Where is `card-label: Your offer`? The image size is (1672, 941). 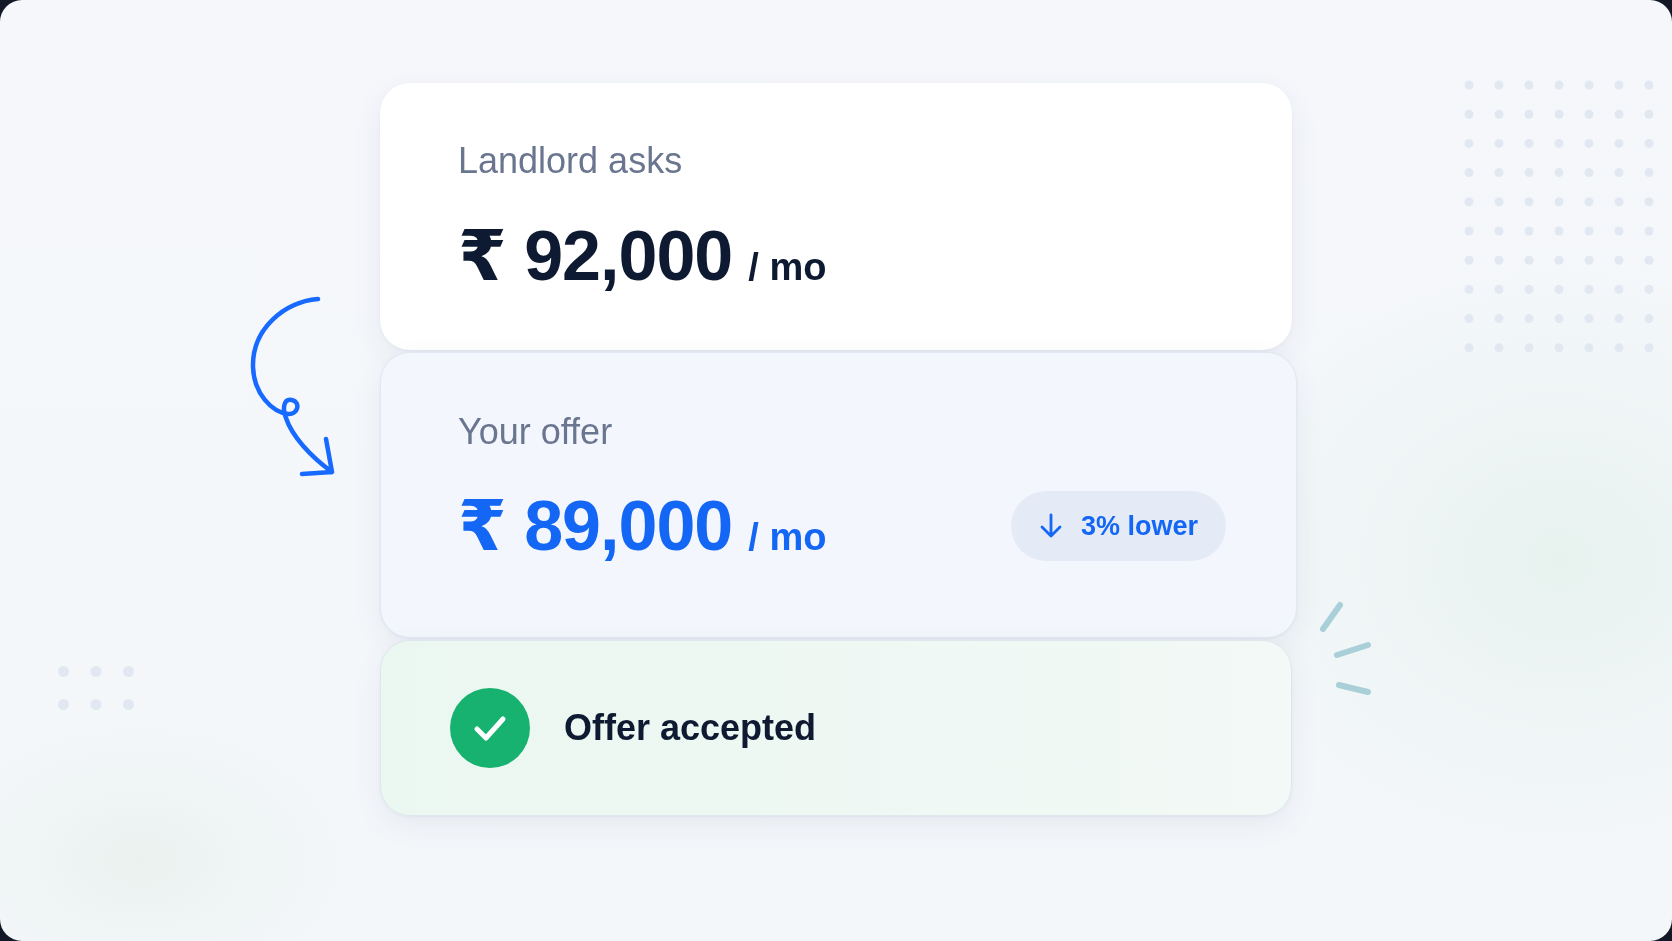
card-label: Your offer is located at coordinates (535, 431).